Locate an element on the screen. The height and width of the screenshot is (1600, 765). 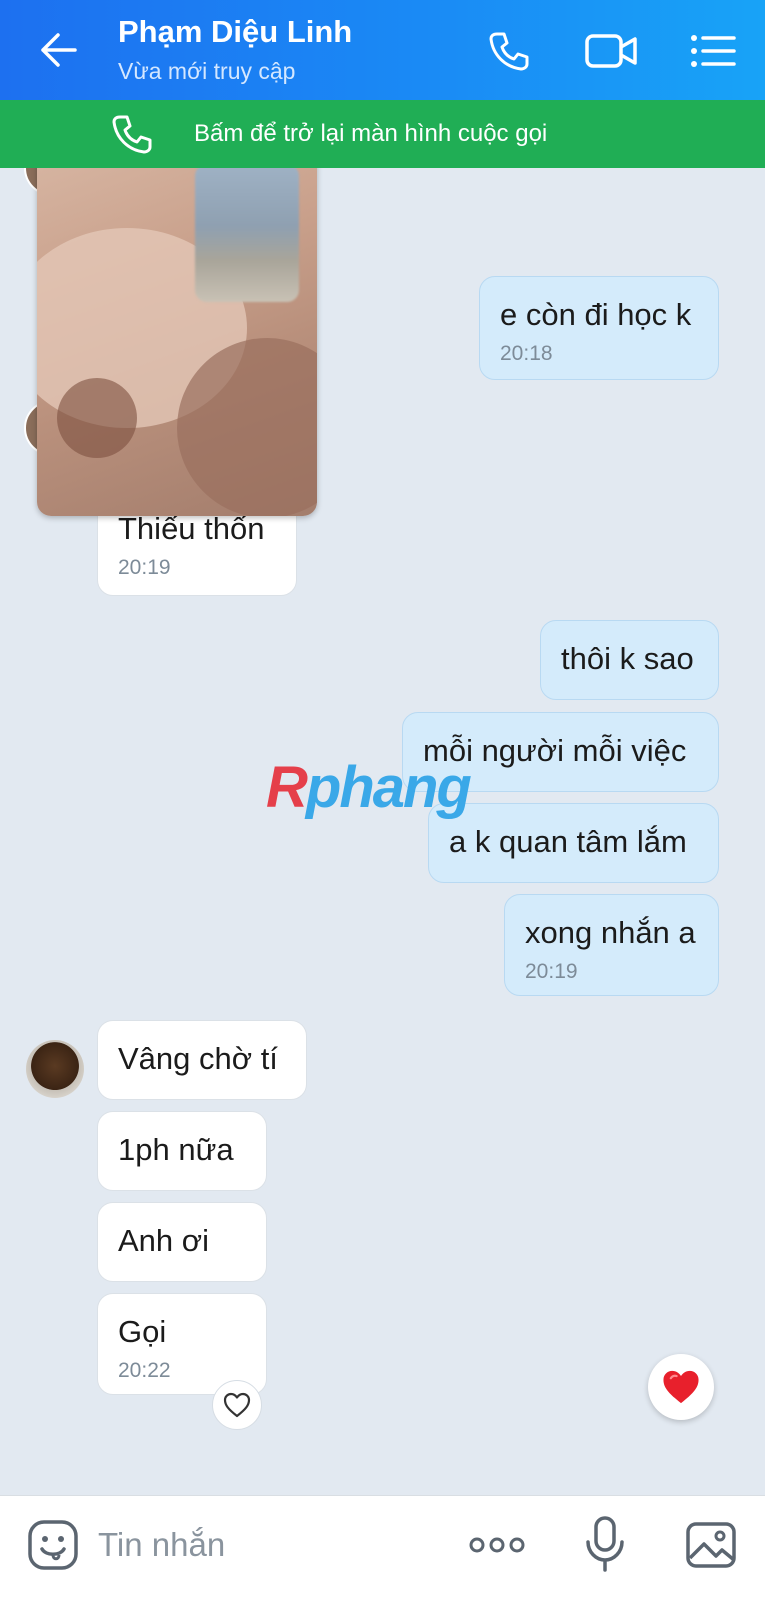
heart-filled-icon is located at coordinates (681, 1387).